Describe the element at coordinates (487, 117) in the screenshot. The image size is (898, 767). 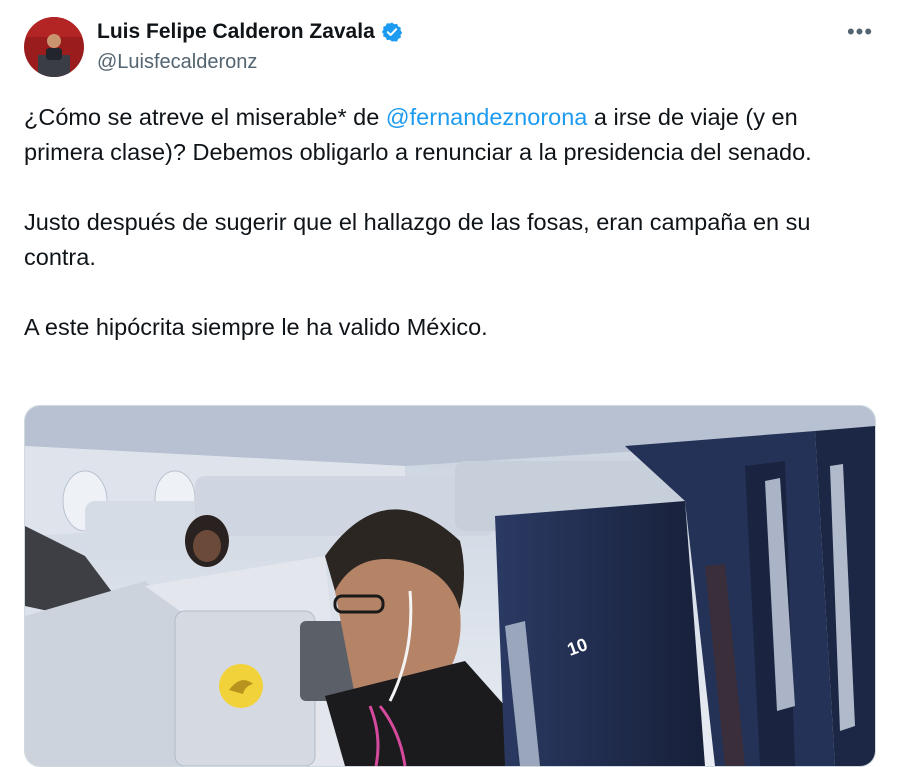
I see `mention-link: @fernandeznorona` at that location.